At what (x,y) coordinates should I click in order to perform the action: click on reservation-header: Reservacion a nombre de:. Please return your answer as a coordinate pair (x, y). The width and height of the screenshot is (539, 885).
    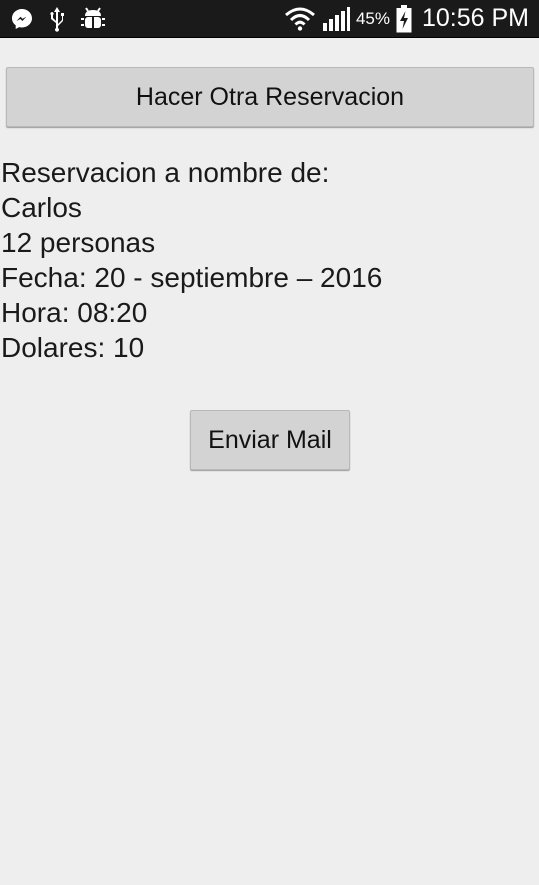
    Looking at the image, I should click on (165, 172).